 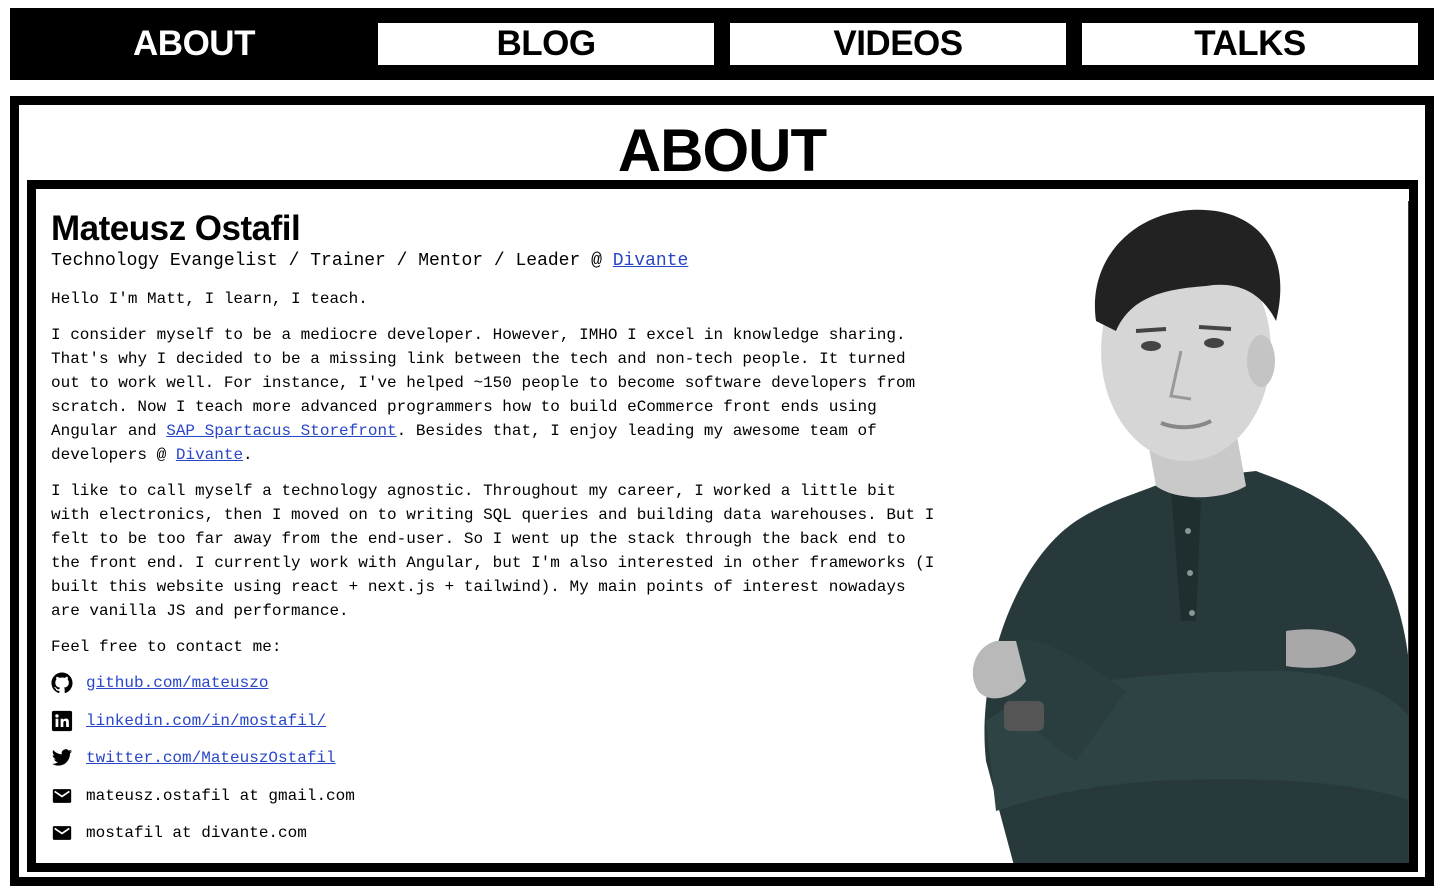 I want to click on contact-twitter: twitter.com/MateuszOstafil, so click(x=493, y=758).